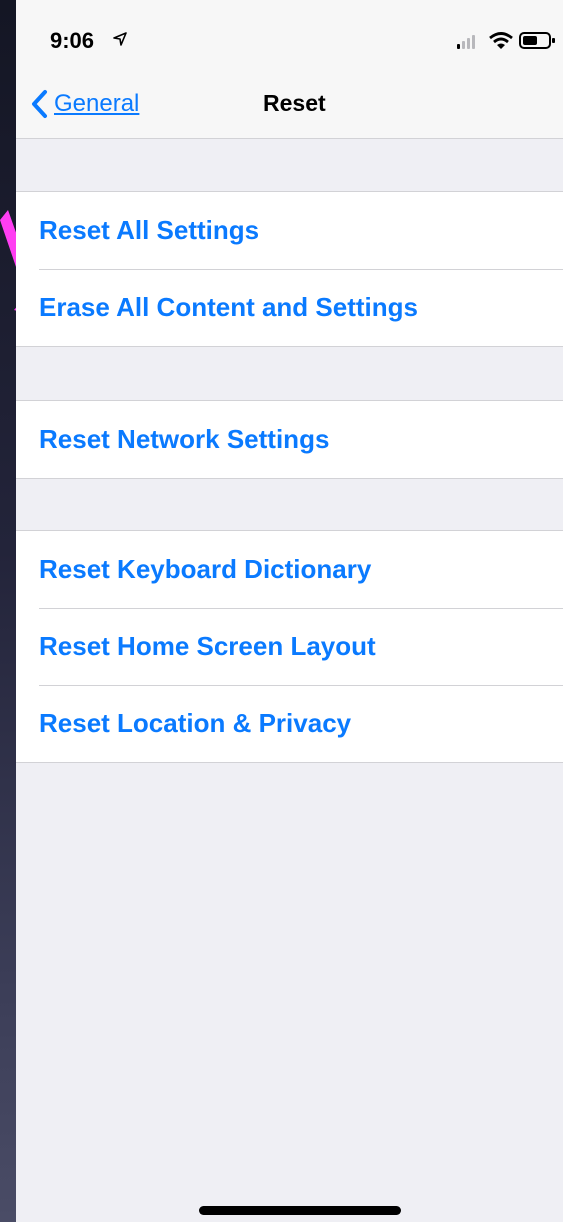  Describe the element at coordinates (207, 646) in the screenshot. I see `row-label: Reset Home Screen Layout` at that location.